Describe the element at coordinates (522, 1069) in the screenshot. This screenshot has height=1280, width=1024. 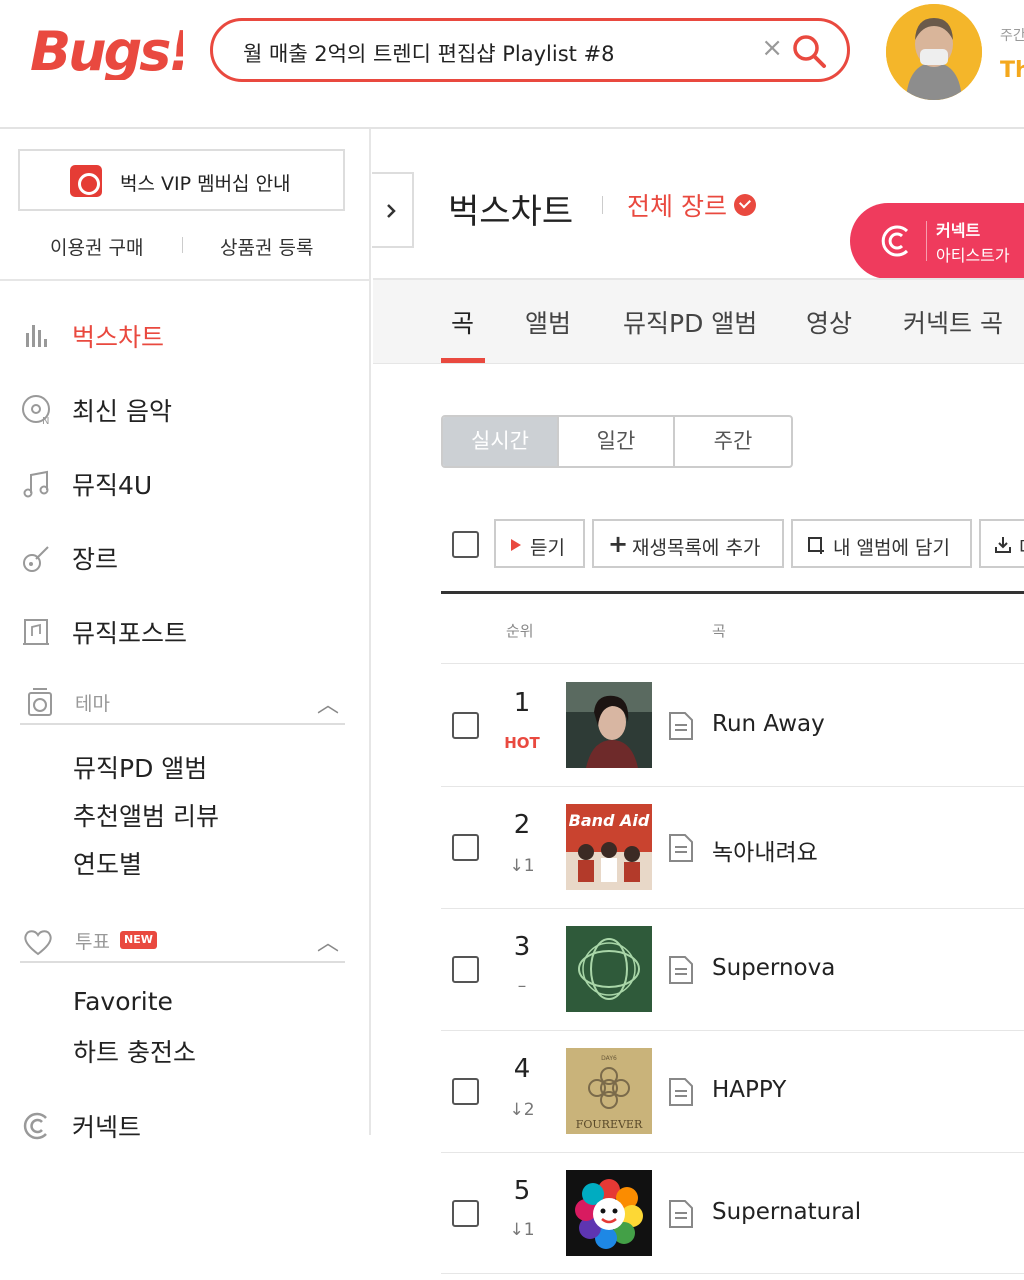
I see `rank-number: 4` at that location.